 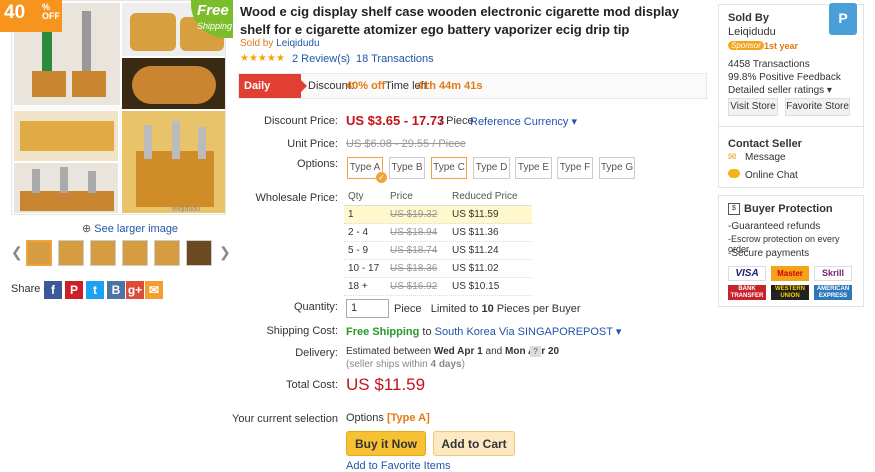 I want to click on option-type-e: Type E, so click(x=533, y=168).